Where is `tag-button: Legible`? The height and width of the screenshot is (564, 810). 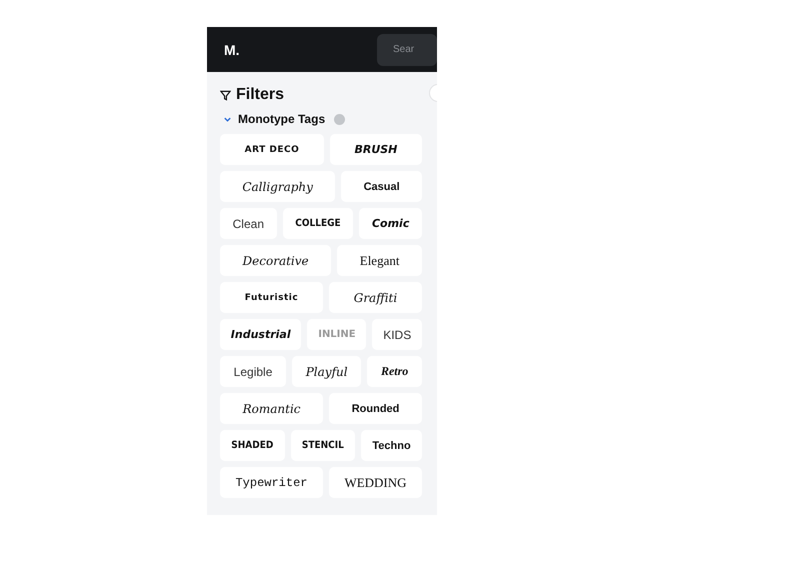 tag-button: Legible is located at coordinates (253, 371).